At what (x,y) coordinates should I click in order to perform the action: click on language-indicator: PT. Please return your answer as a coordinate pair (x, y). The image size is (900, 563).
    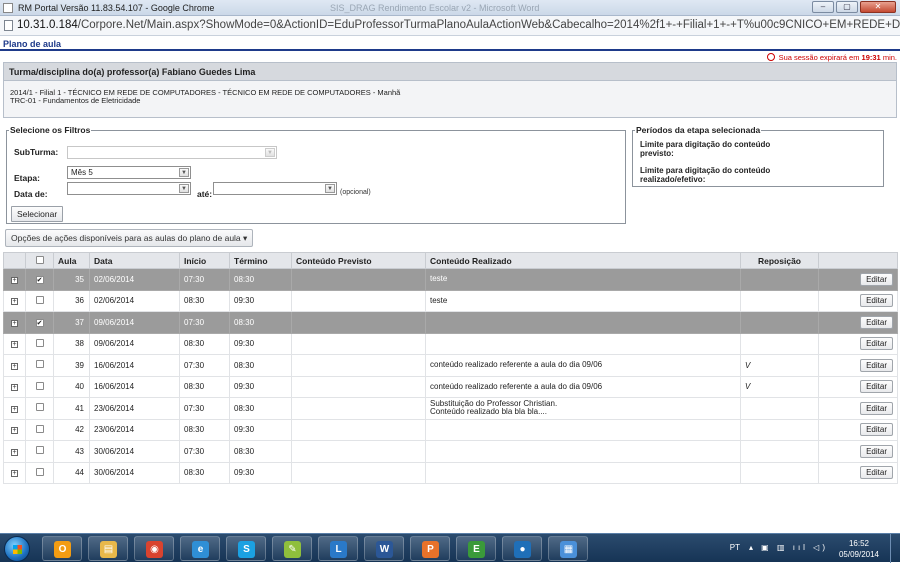
    Looking at the image, I should click on (735, 547).